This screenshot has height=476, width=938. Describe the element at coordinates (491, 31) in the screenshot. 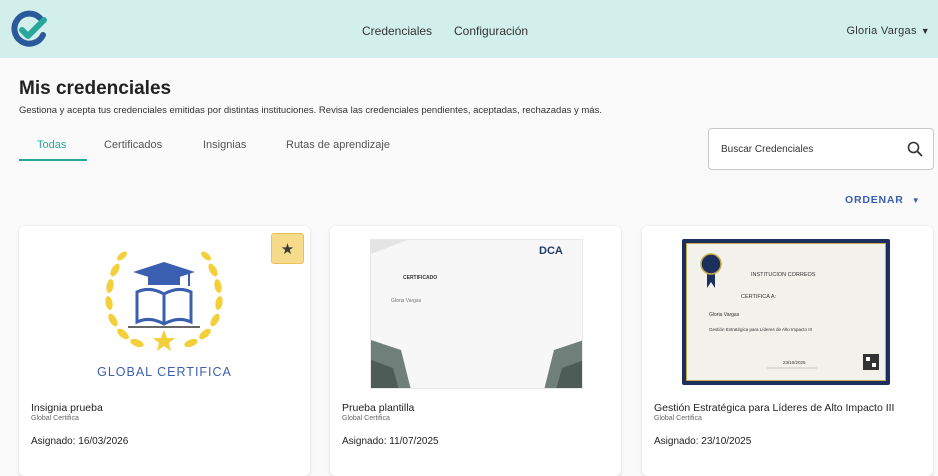

I see `nav-configuracion: Configuración` at that location.